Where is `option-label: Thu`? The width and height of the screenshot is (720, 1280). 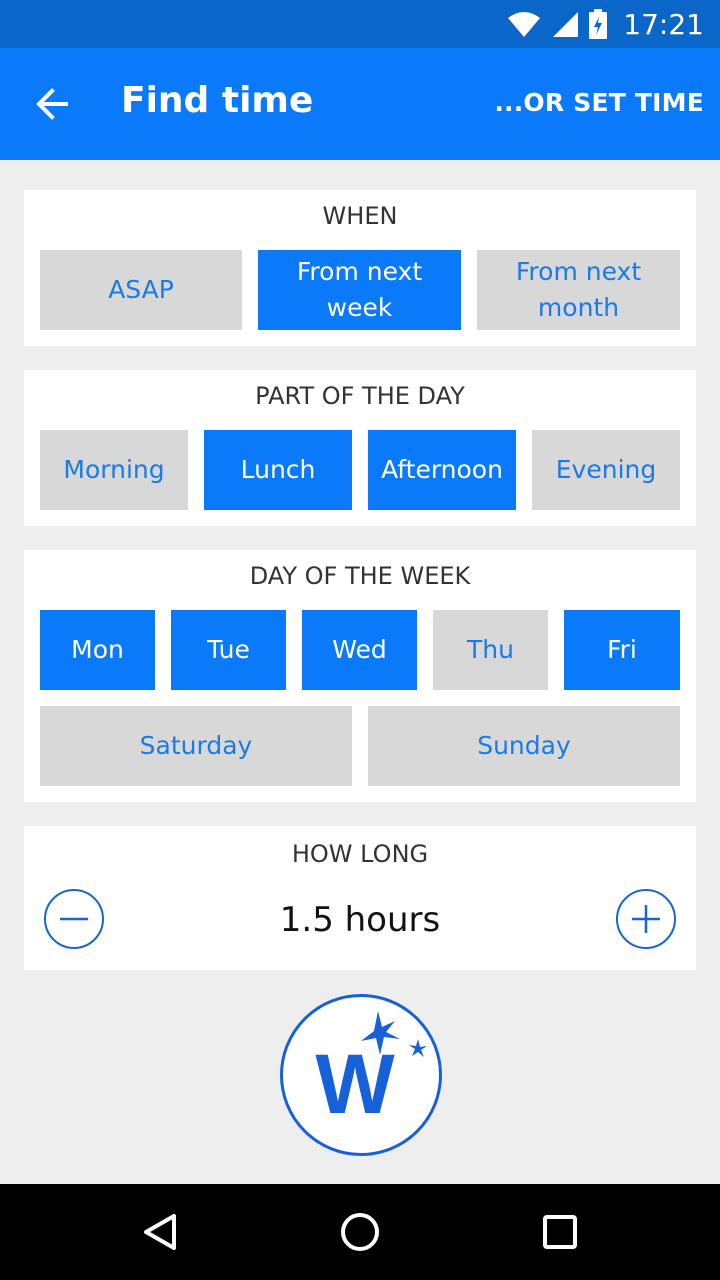 option-label: Thu is located at coordinates (490, 649).